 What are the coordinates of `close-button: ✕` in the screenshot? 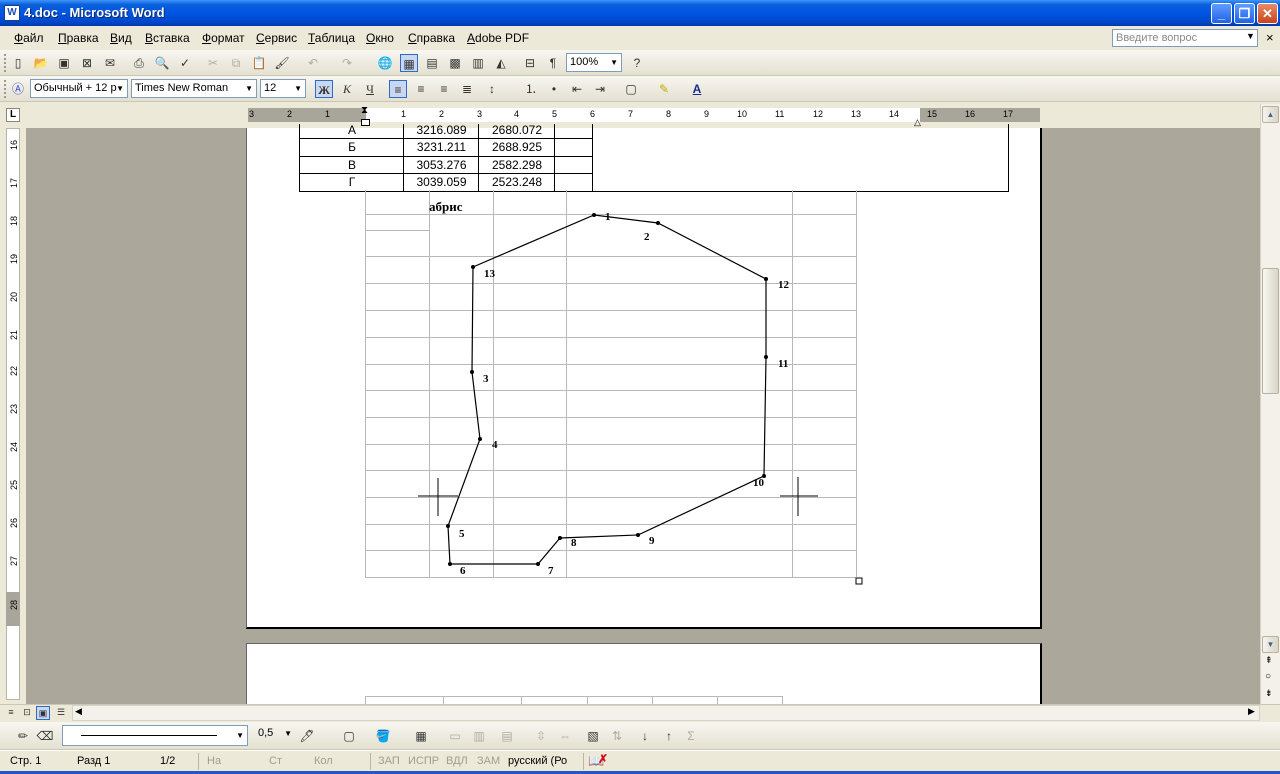 It's located at (1267, 13).